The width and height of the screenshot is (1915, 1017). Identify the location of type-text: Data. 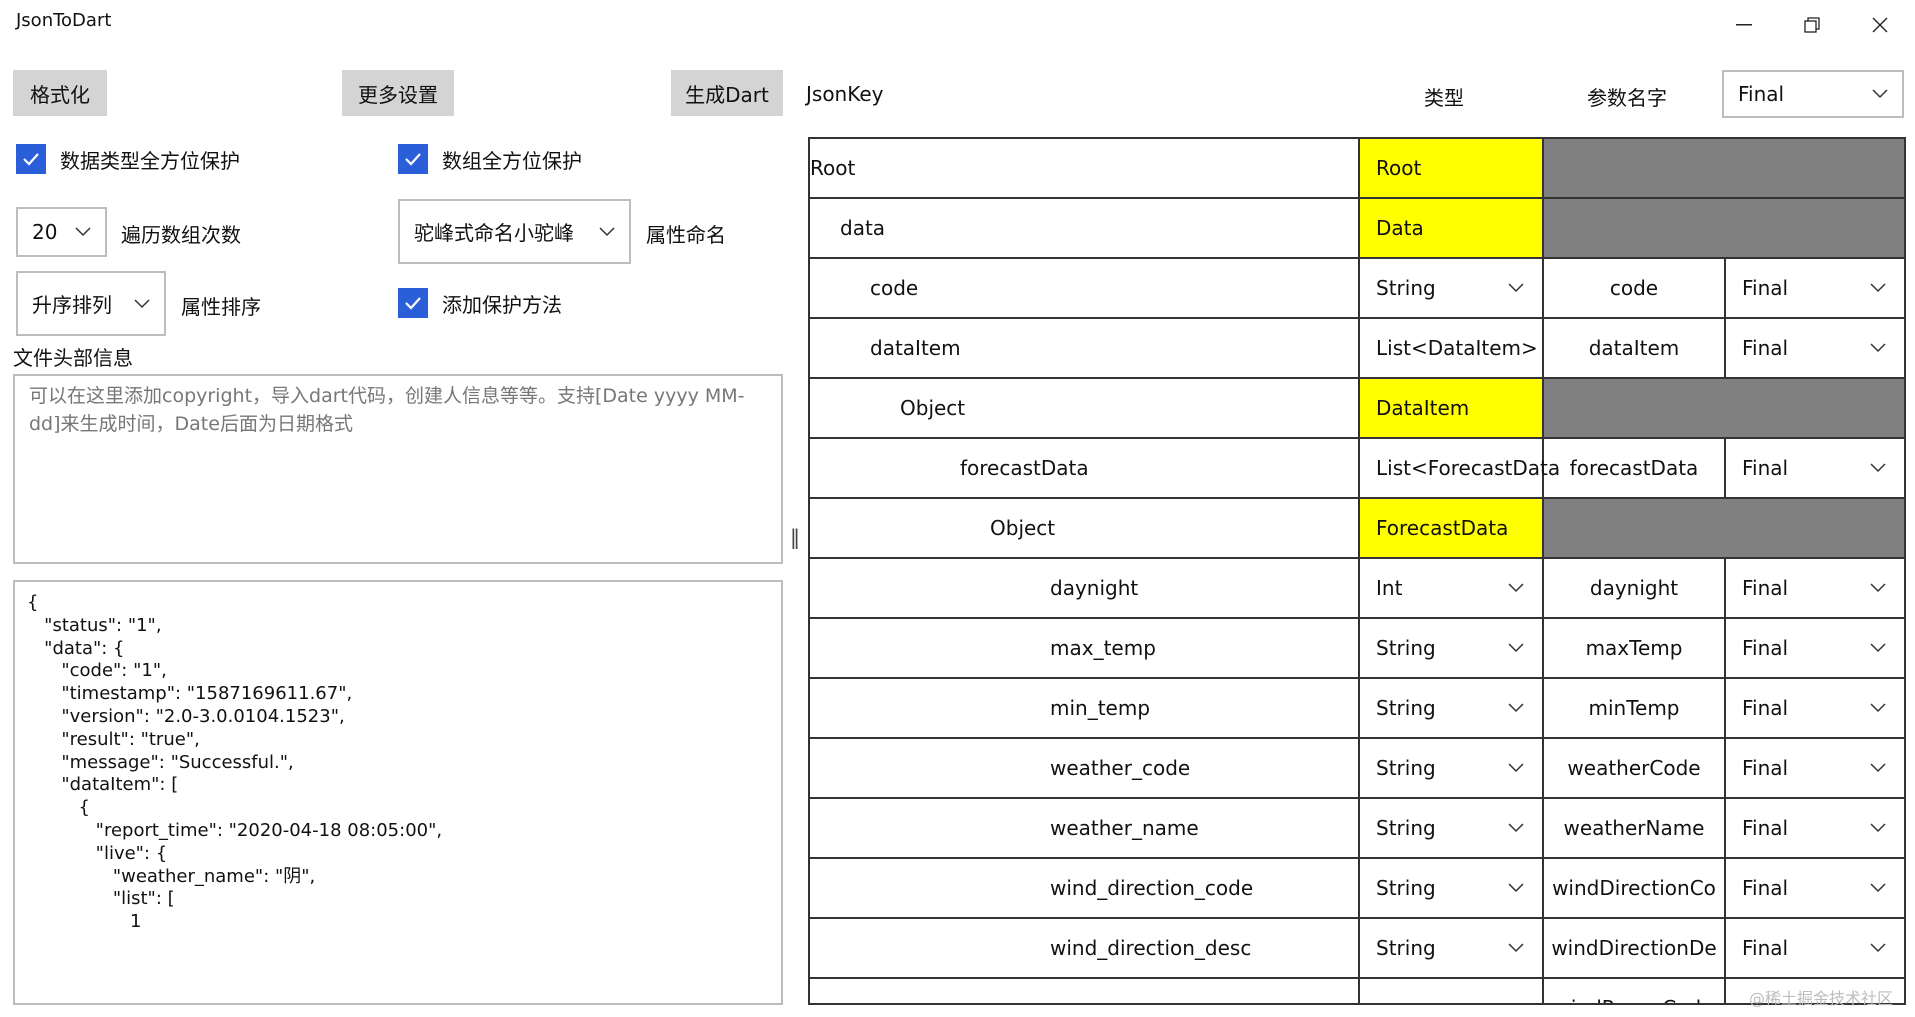
(1400, 228).